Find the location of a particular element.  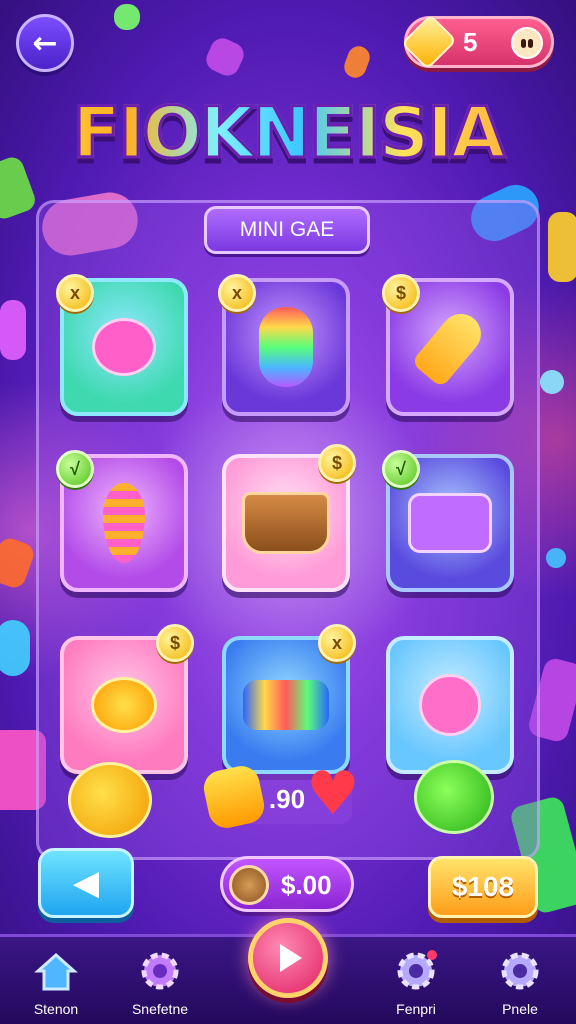

pink-cat-game-art is located at coordinates (124, 347).